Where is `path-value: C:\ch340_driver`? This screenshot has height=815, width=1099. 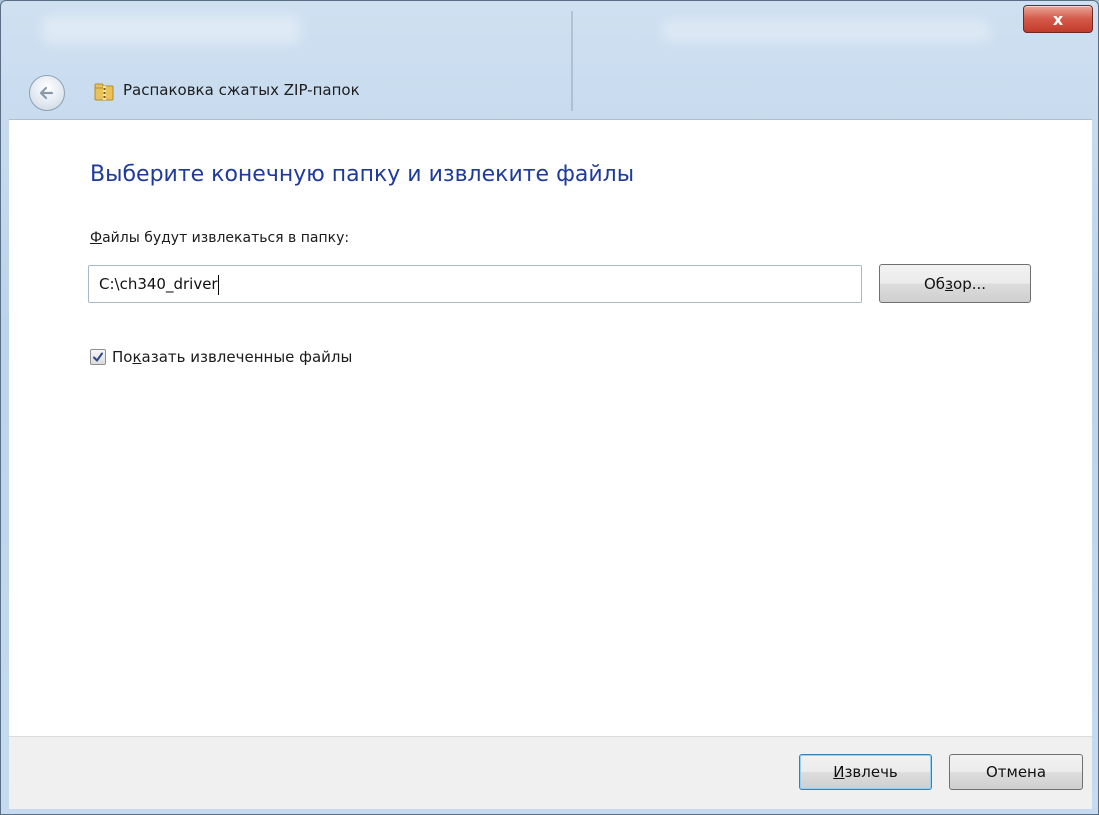
path-value: C:\ch340_driver is located at coordinates (158, 284).